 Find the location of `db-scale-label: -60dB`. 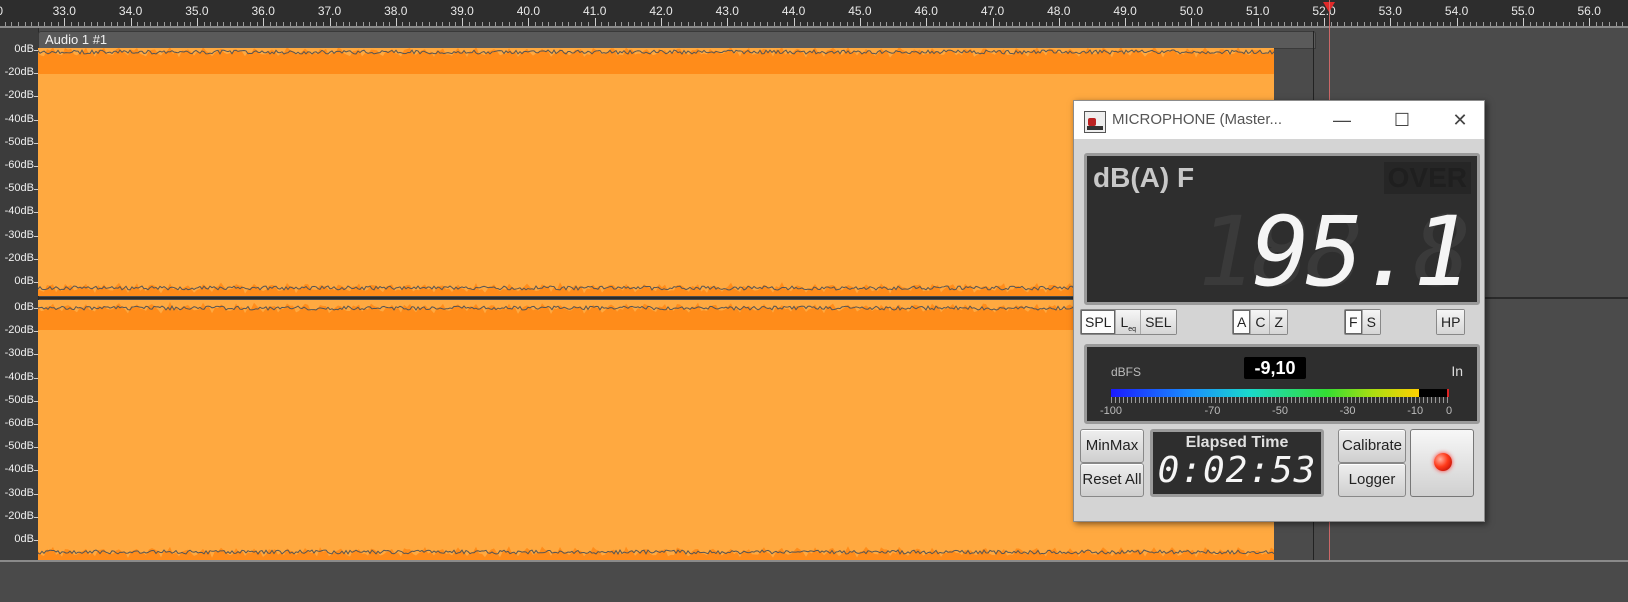

db-scale-label: -60dB is located at coordinates (19, 423).